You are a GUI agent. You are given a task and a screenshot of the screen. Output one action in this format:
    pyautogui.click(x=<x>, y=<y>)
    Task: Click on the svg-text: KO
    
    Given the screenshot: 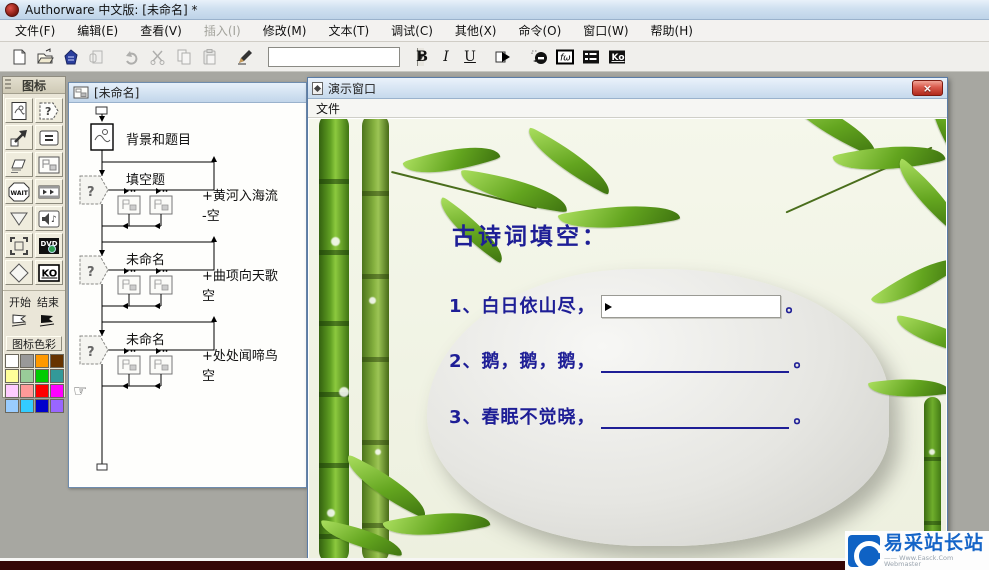 What is the action you would take?
    pyautogui.click(x=50, y=273)
    